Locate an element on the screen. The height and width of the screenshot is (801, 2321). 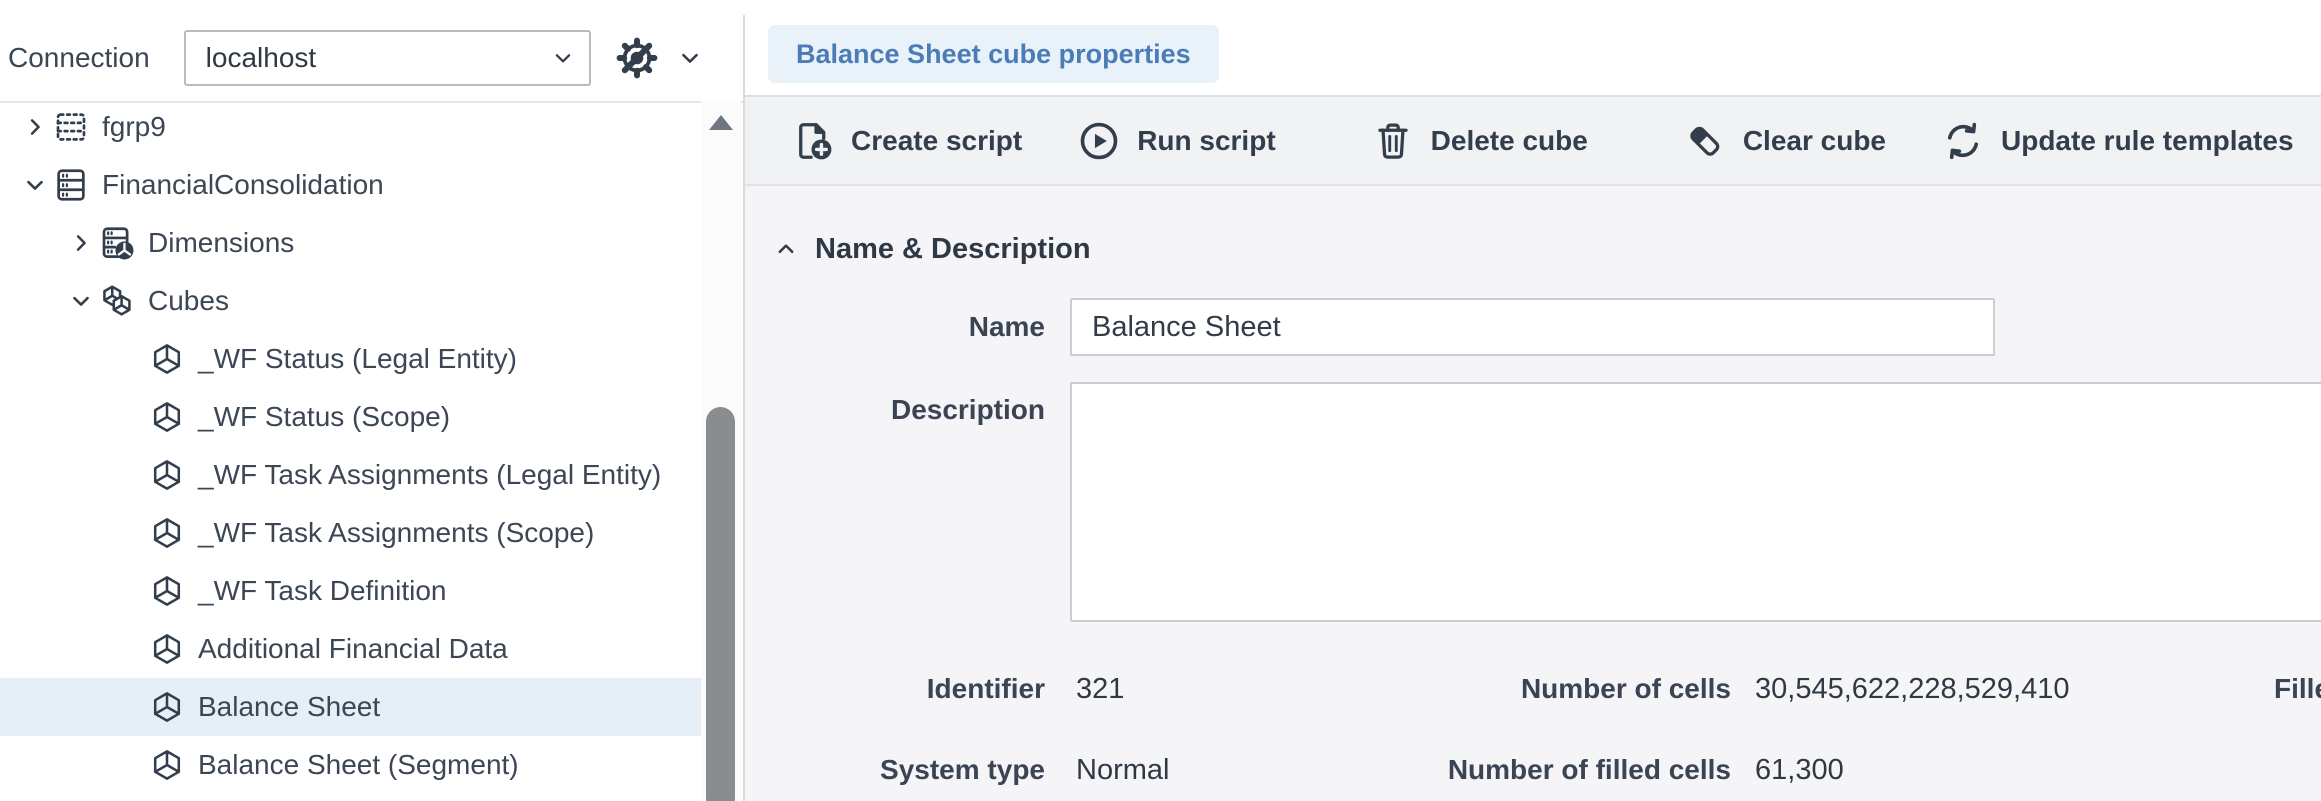
eraser-icon is located at coordinates (1705, 141).